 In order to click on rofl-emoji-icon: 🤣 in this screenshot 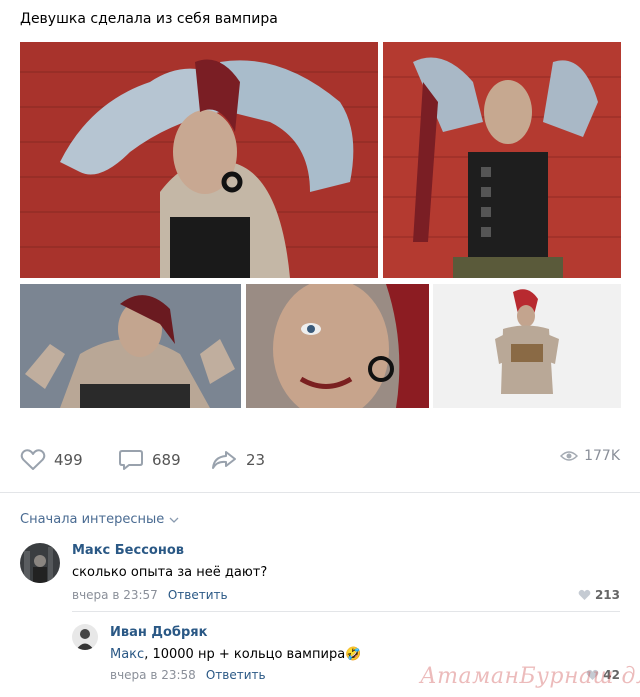, I will do `click(353, 654)`.